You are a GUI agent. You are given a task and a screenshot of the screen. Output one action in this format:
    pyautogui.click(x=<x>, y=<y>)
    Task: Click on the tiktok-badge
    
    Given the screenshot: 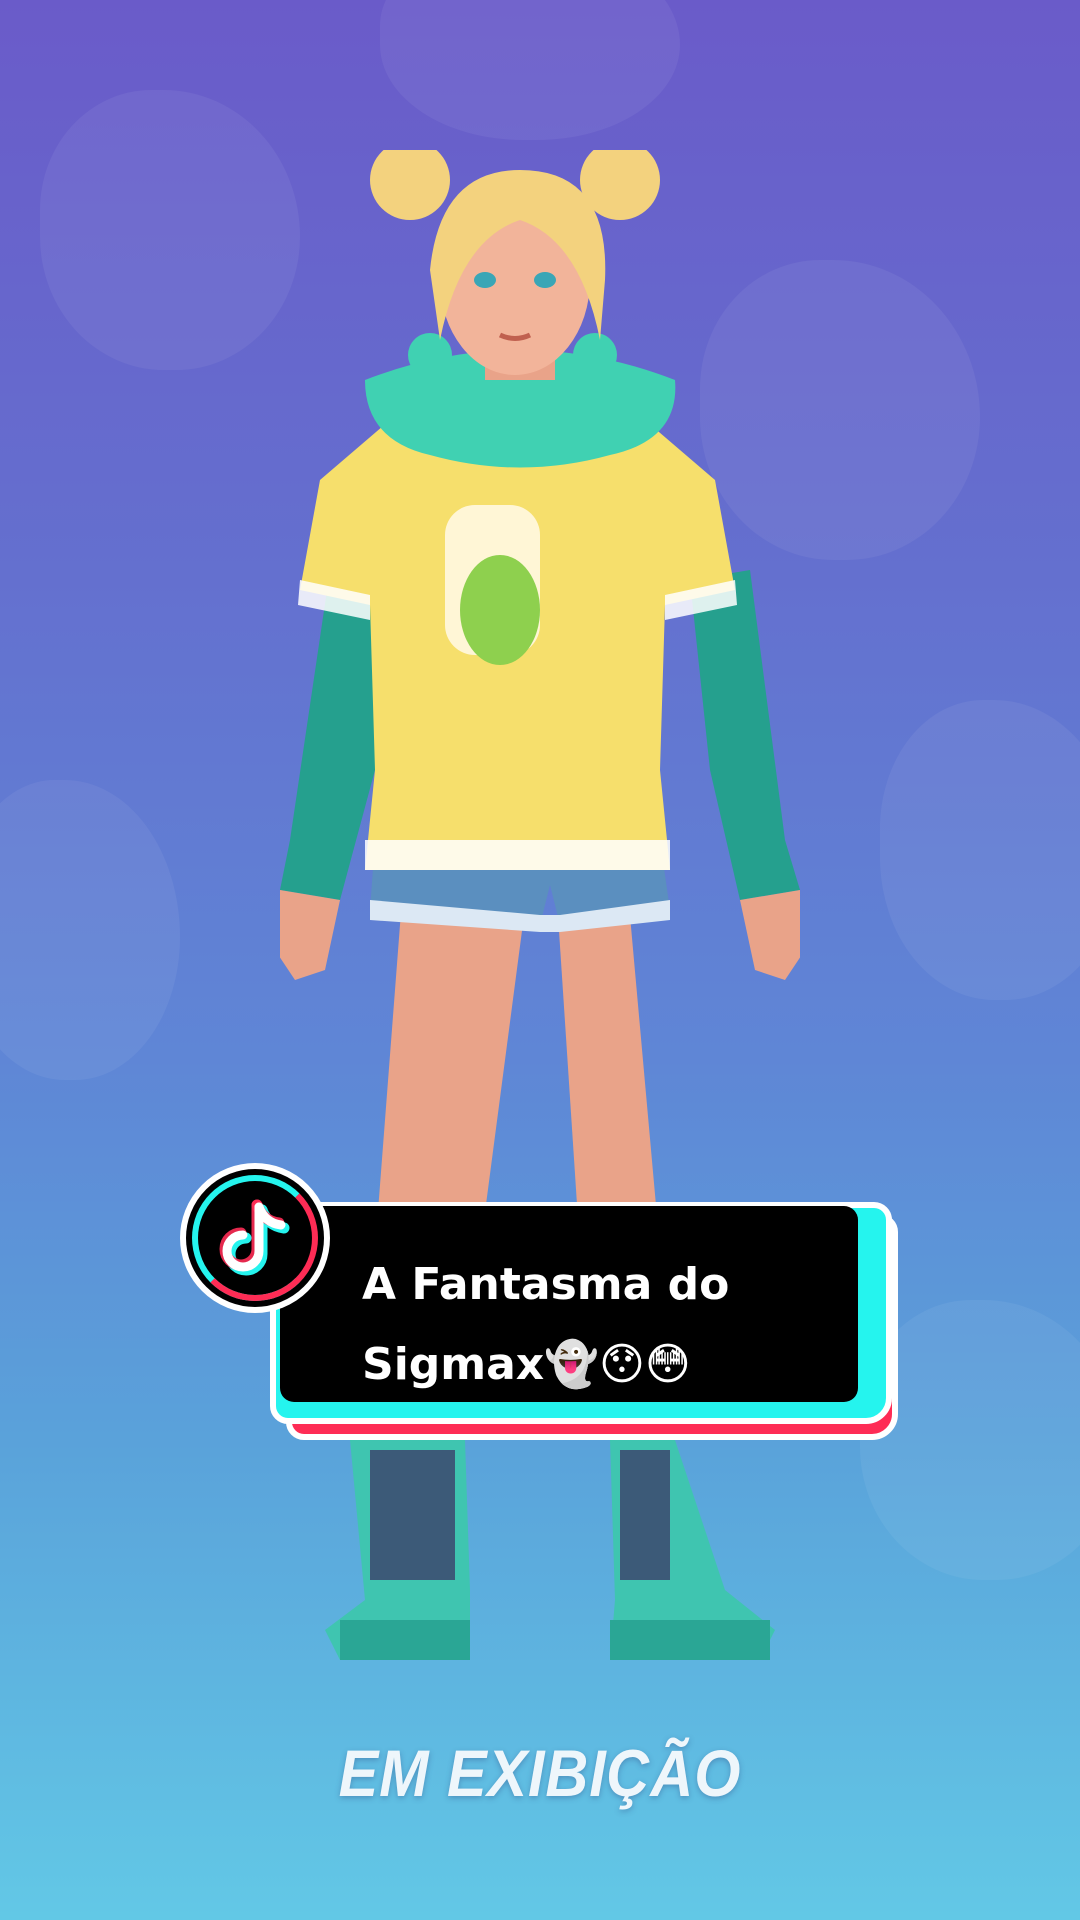 What is the action you would take?
    pyautogui.click(x=255, y=1238)
    